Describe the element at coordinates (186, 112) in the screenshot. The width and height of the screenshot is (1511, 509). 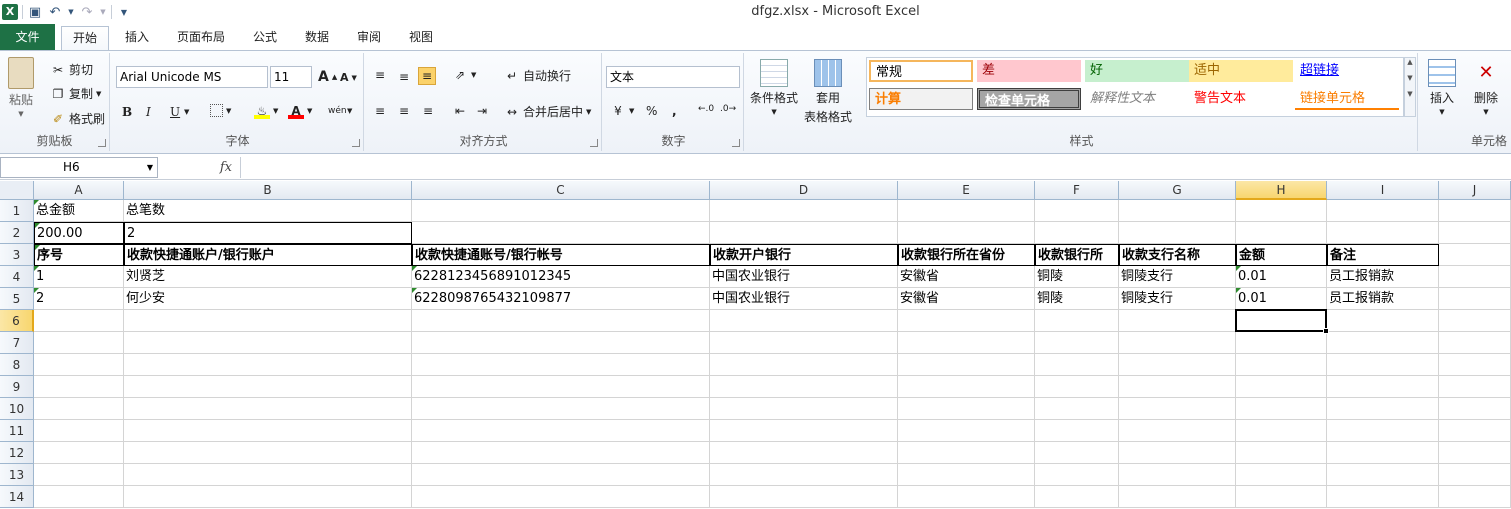
I see `underline-dropdown-icon: ▼` at that location.